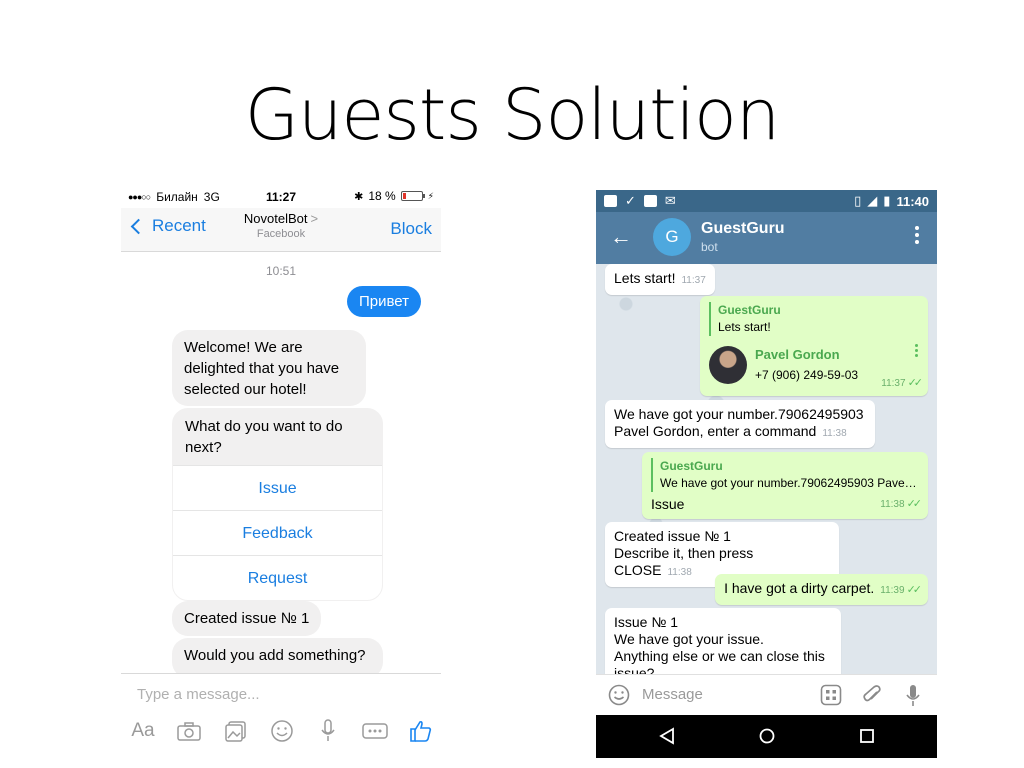 The width and height of the screenshot is (1024, 768). Describe the element at coordinates (715, 431) in the screenshot. I see `message-line: Pavel Gordon, enter a command` at that location.